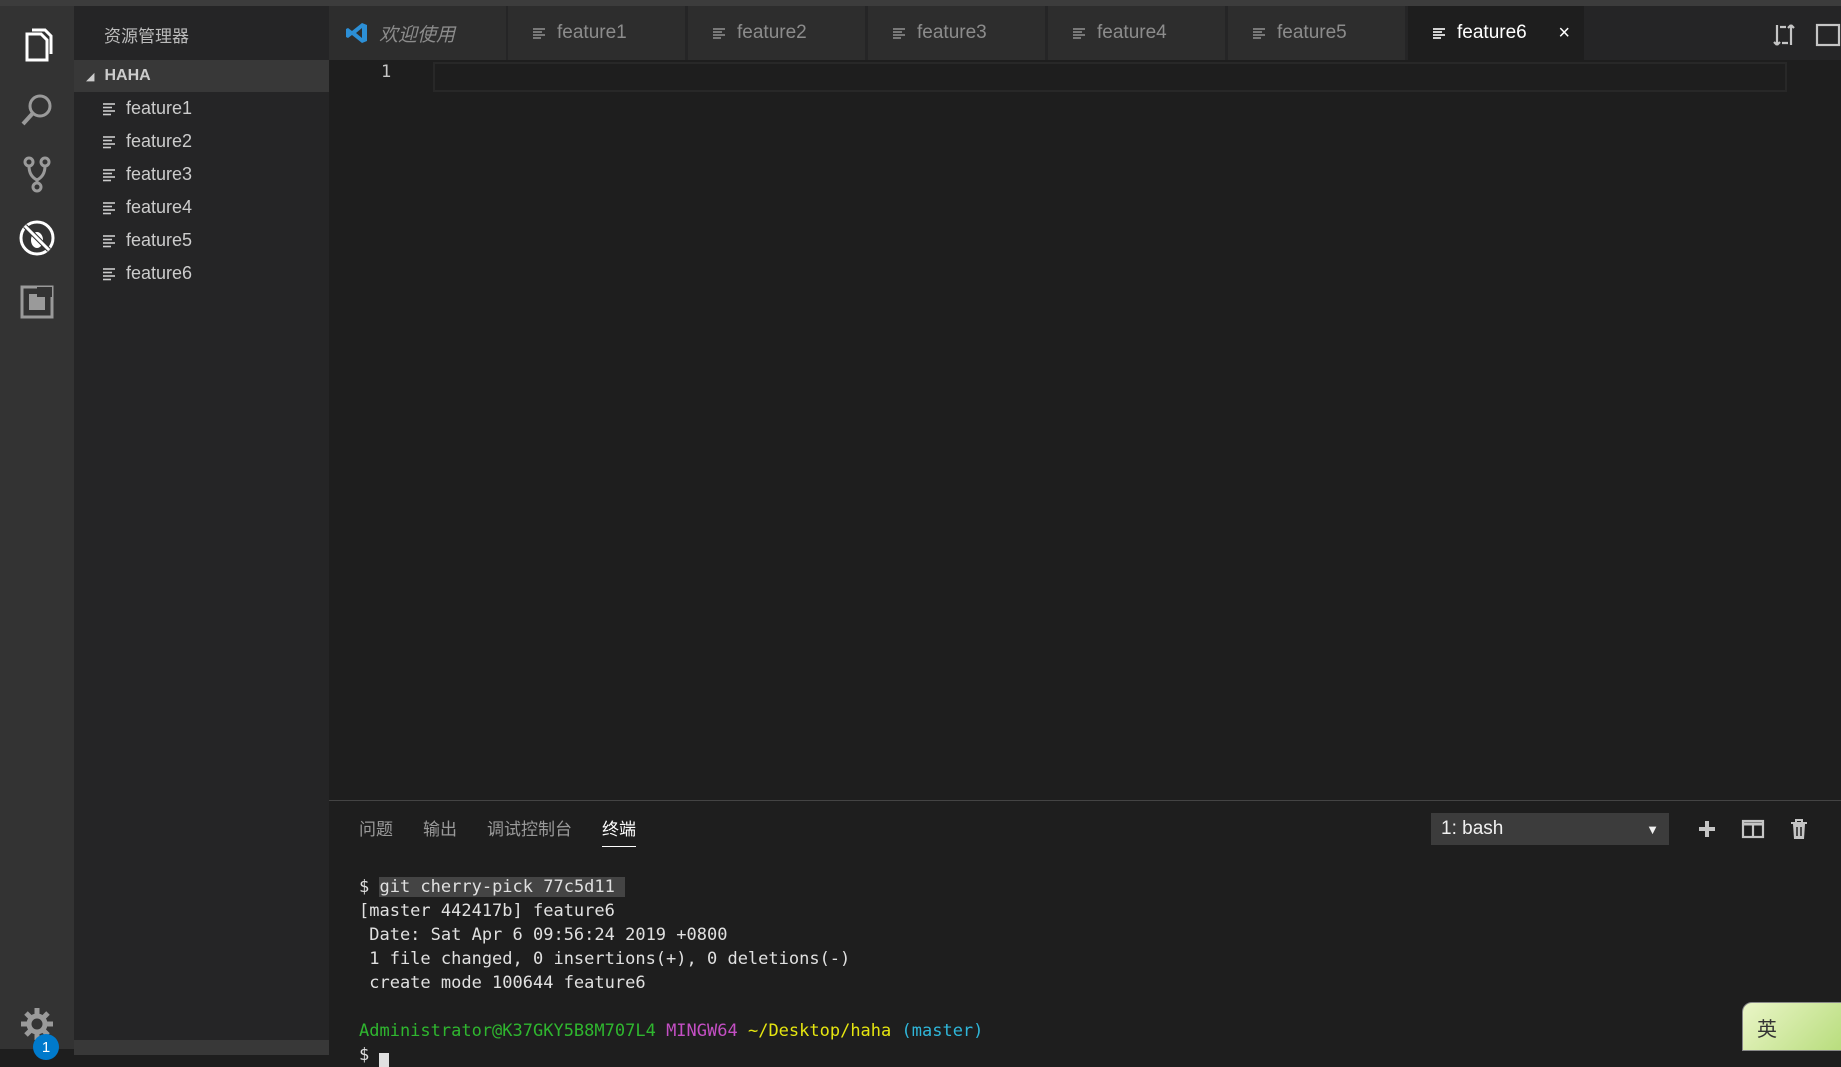  What do you see at coordinates (127, 75) in the screenshot?
I see `folder-name: HAHA` at bounding box center [127, 75].